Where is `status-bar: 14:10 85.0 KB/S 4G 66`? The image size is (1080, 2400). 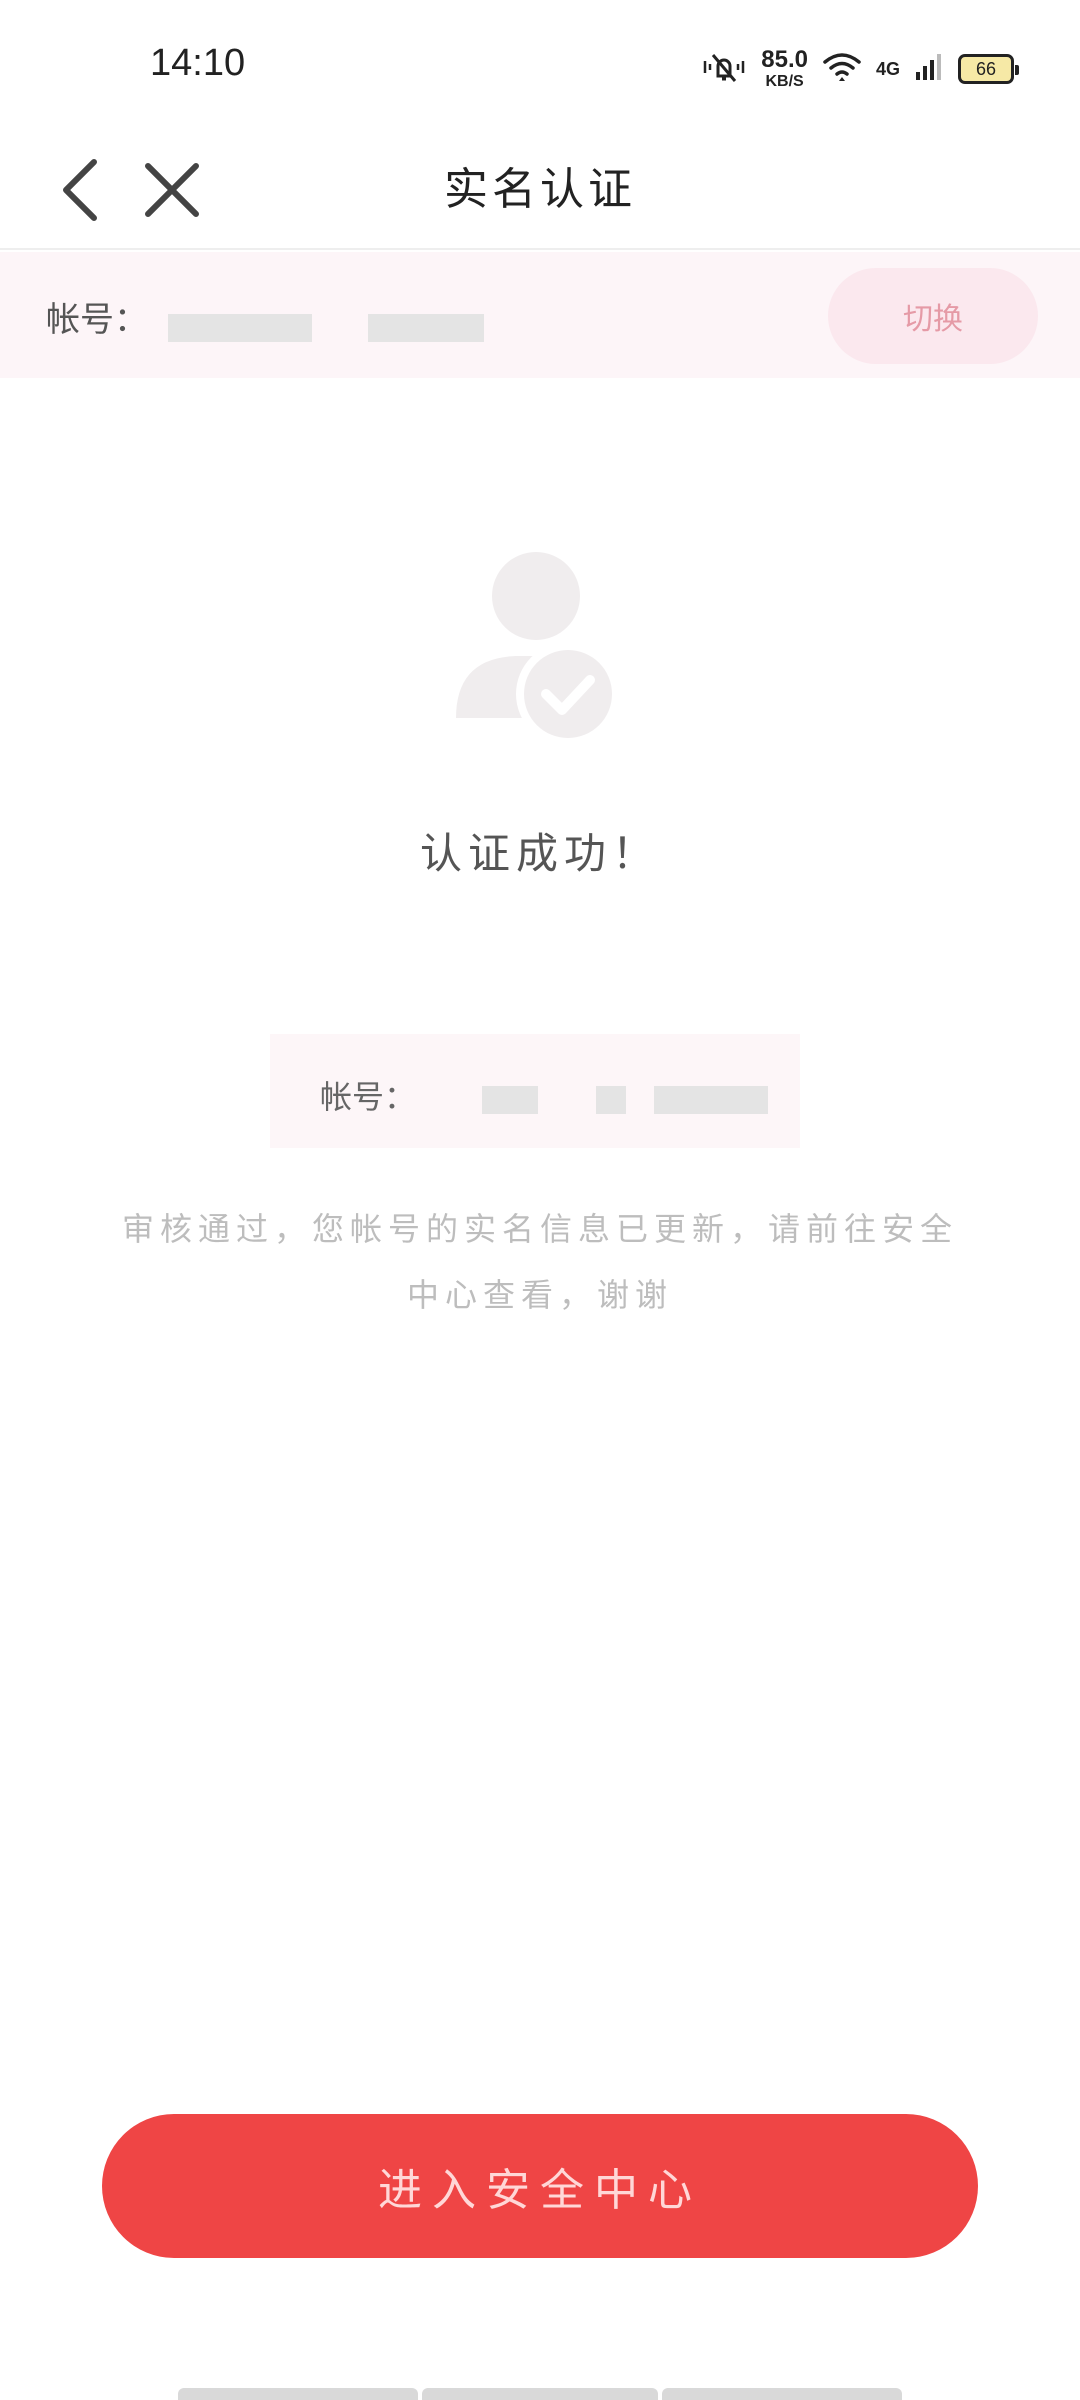
status-bar: 14:10 85.0 KB/S 4G 66 is located at coordinates (540, 65).